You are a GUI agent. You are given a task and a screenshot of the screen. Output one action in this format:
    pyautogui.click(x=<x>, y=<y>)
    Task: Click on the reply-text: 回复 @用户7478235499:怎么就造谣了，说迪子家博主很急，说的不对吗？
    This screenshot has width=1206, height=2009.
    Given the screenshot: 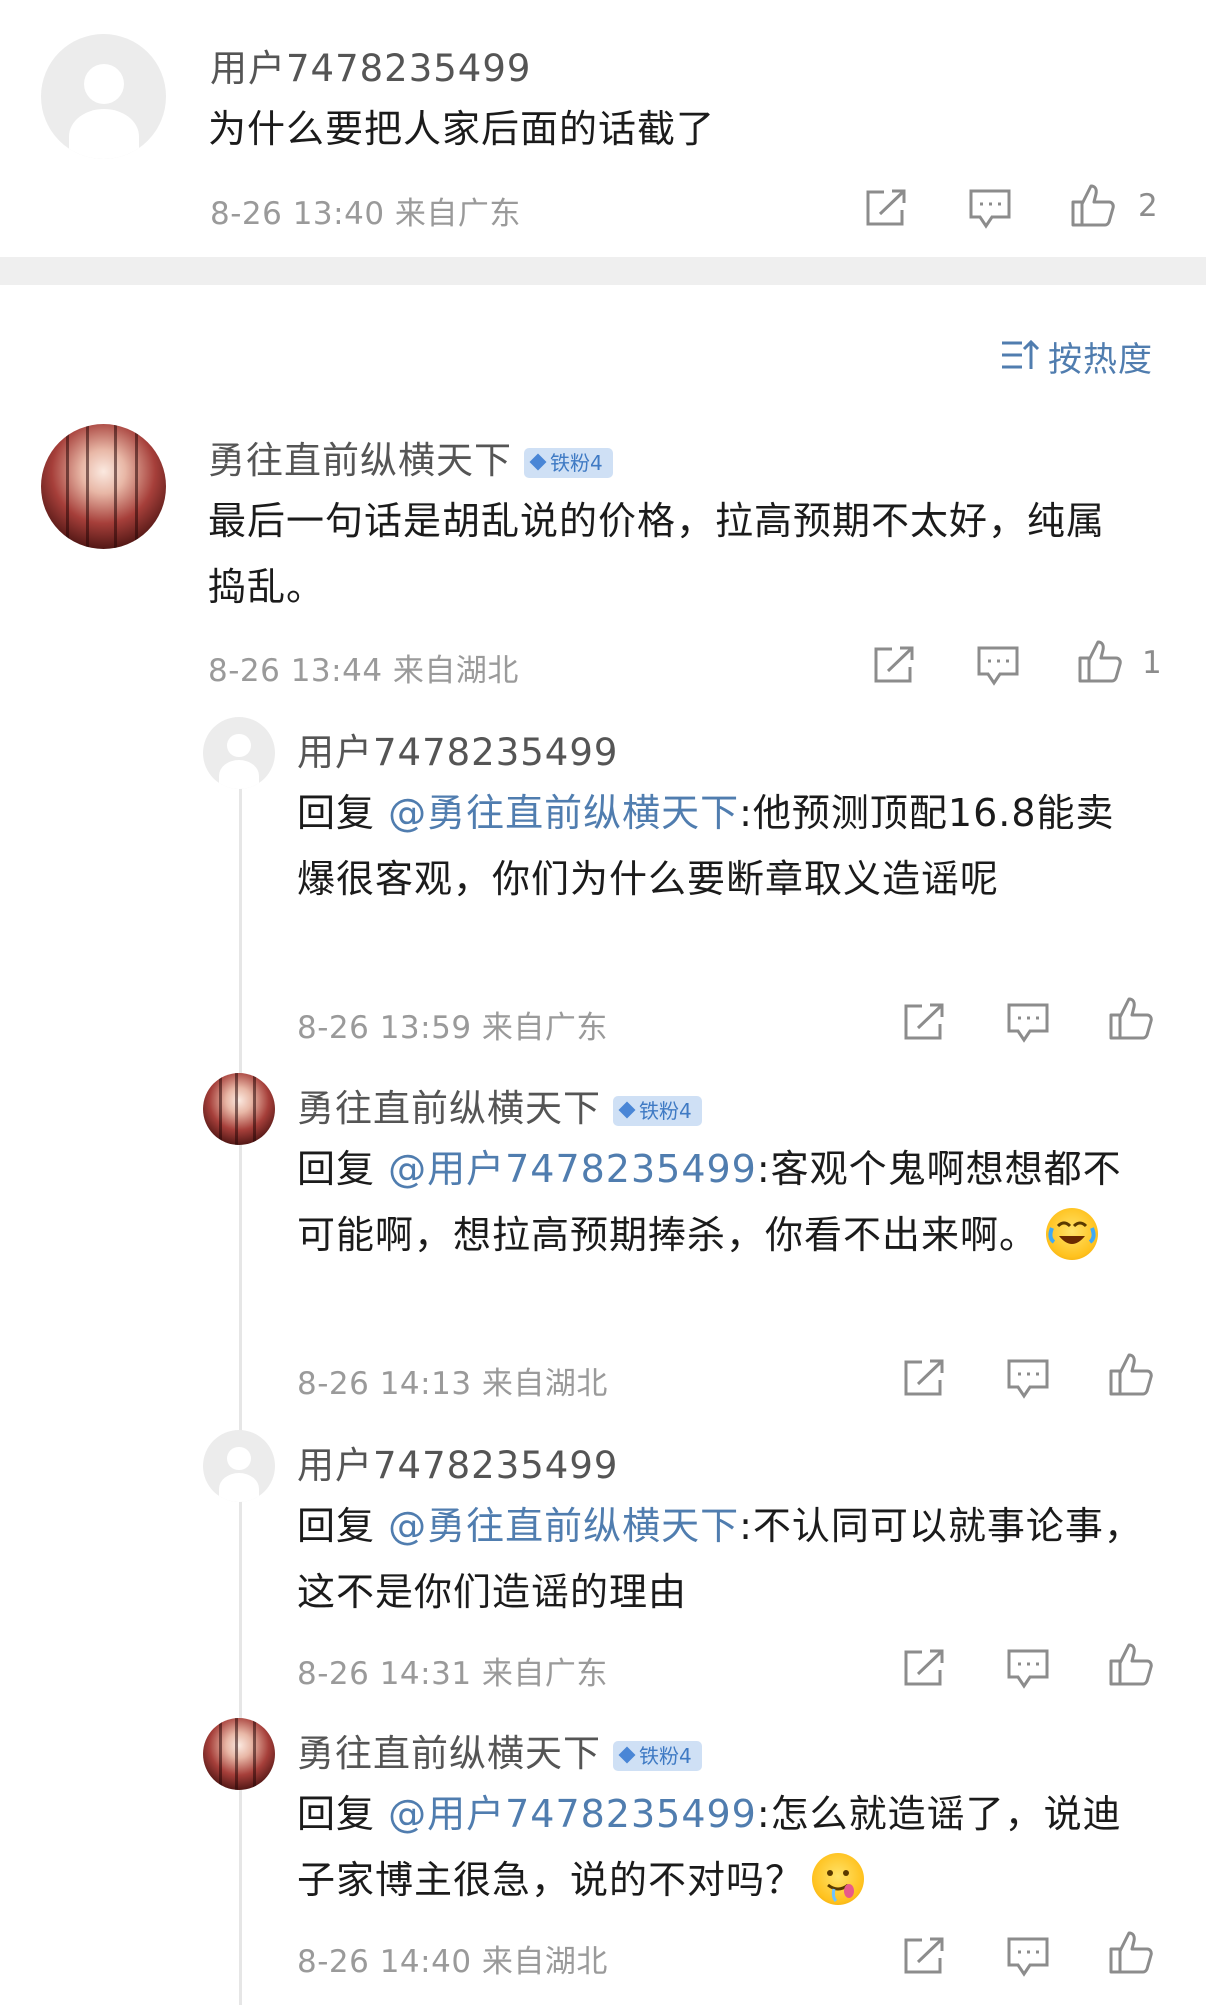 What is the action you would take?
    pyautogui.click(x=722, y=1847)
    